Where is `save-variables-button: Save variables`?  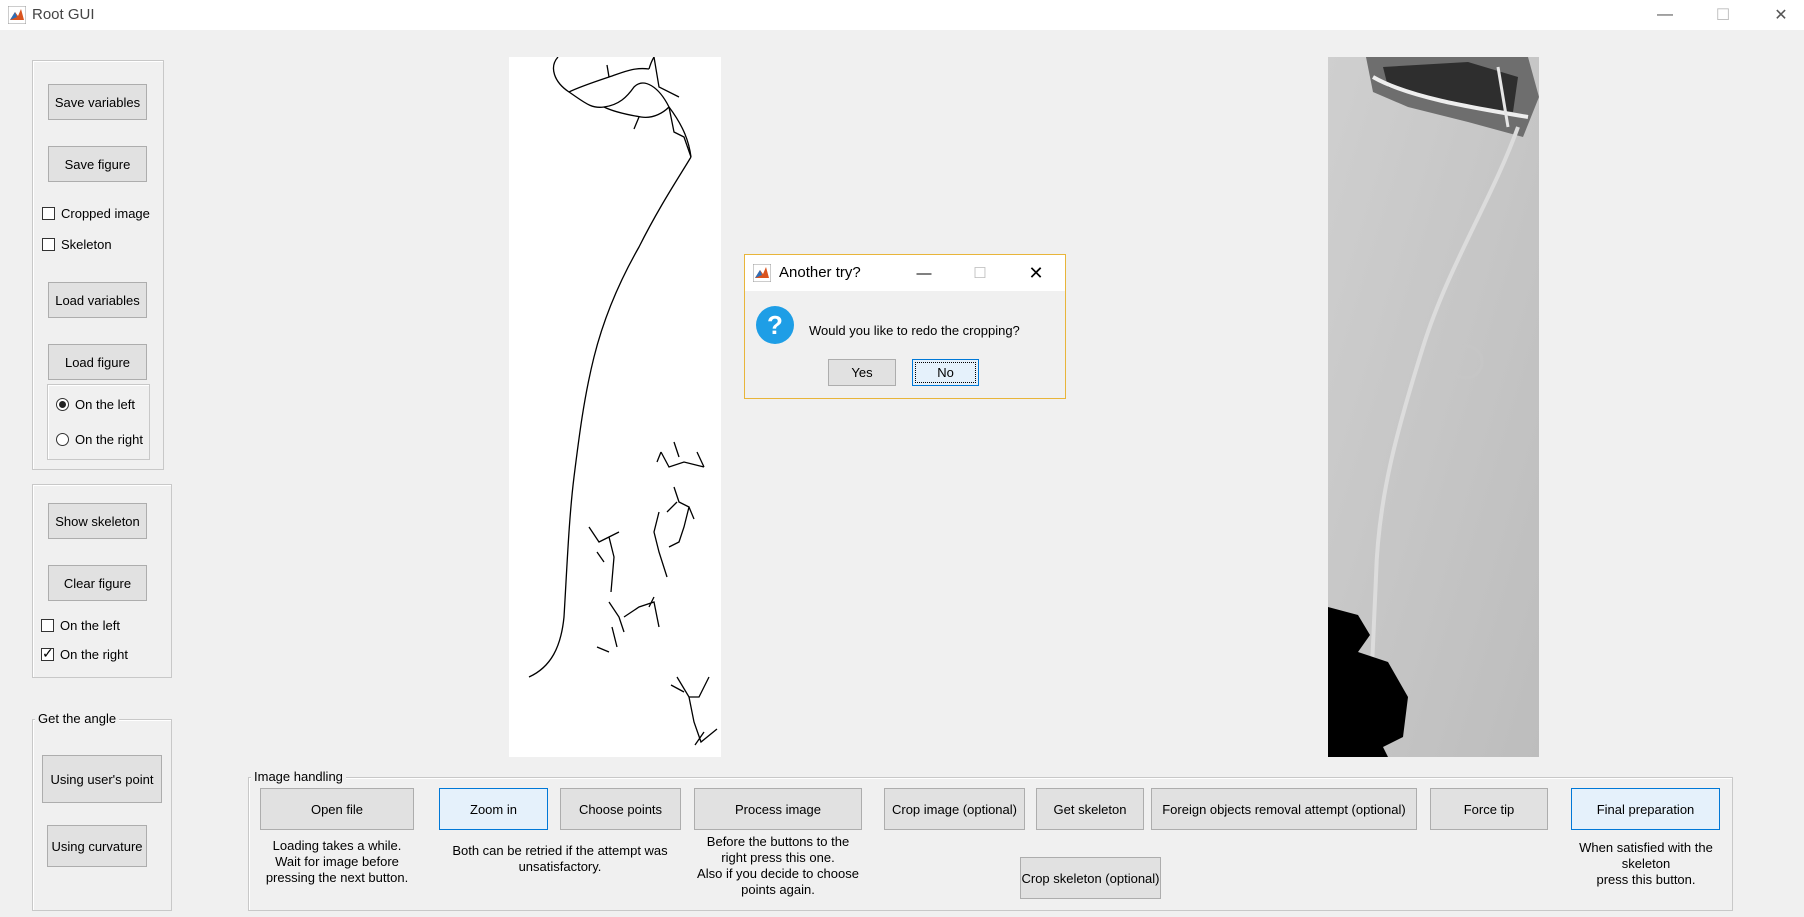 save-variables-button: Save variables is located at coordinates (97, 102).